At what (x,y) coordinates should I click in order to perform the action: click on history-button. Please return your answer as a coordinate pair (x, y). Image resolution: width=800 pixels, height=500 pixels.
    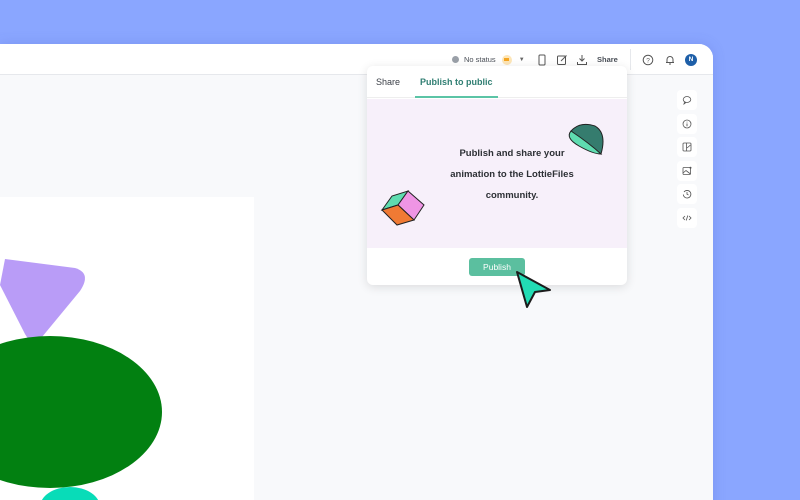
    Looking at the image, I should click on (687, 194).